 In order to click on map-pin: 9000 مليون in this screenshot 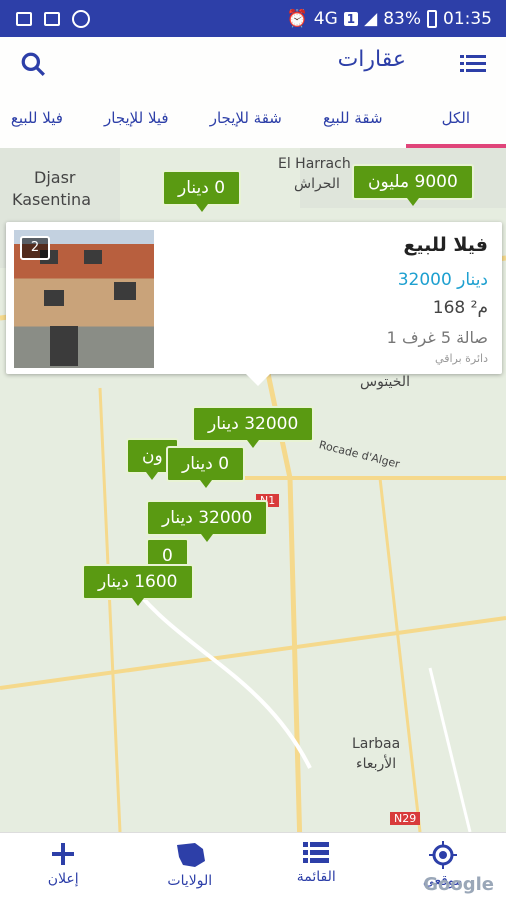, I will do `click(413, 182)`.